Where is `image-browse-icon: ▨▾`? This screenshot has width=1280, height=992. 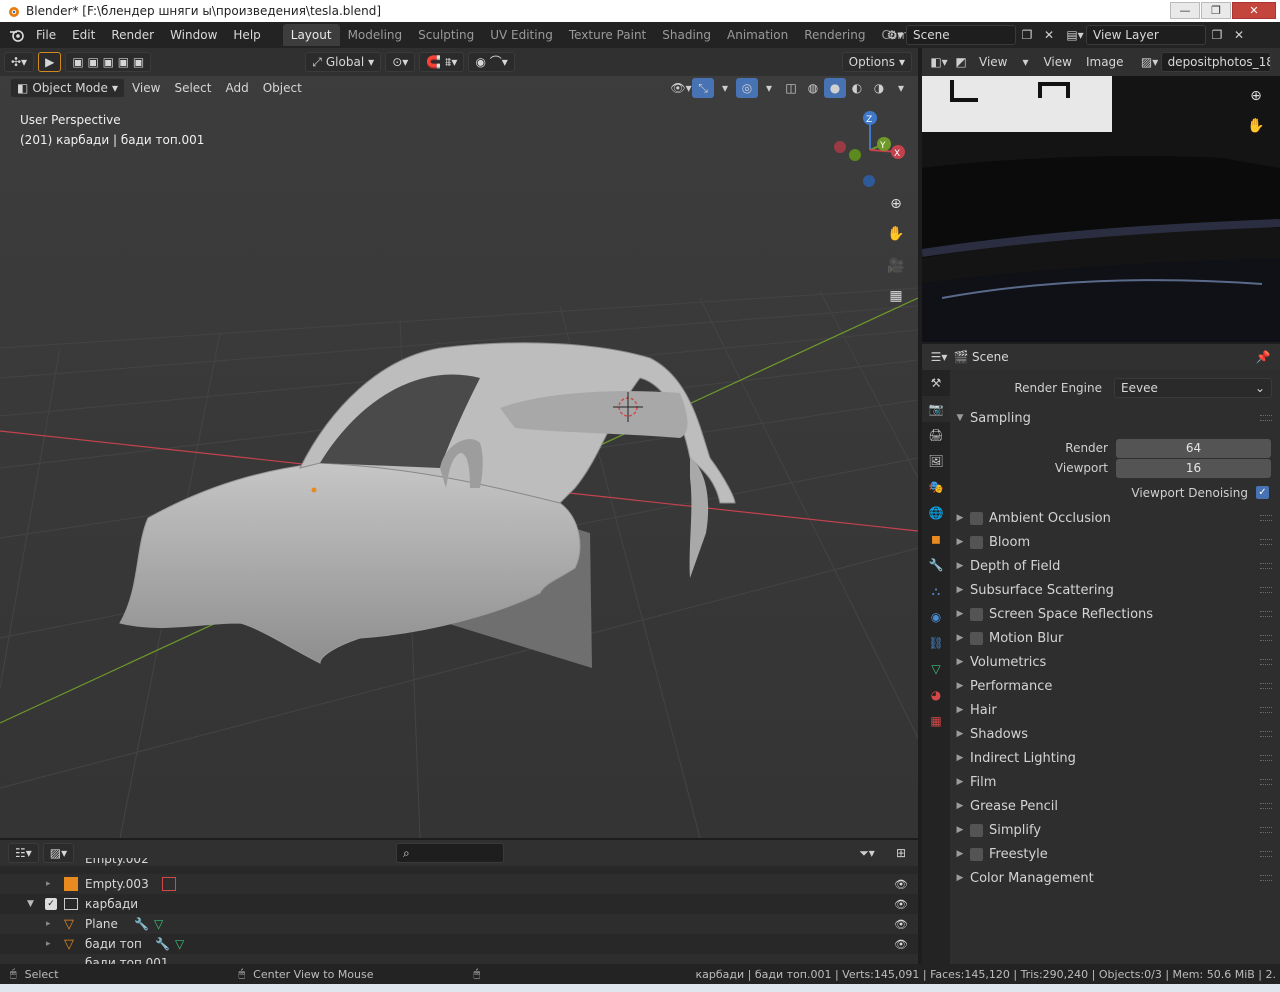 image-browse-icon: ▨▾ is located at coordinates (1150, 62).